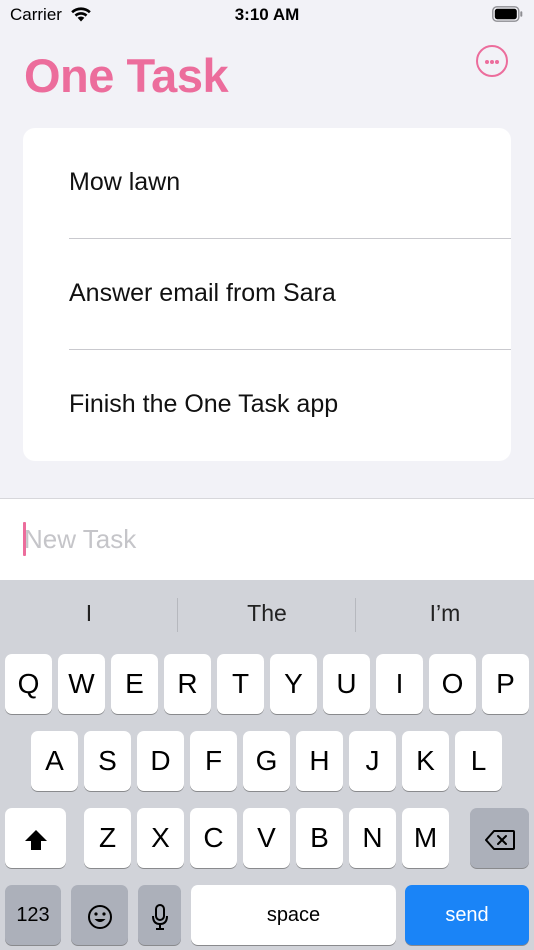  What do you see at coordinates (240, 684) in the screenshot?
I see `key-t: T` at bounding box center [240, 684].